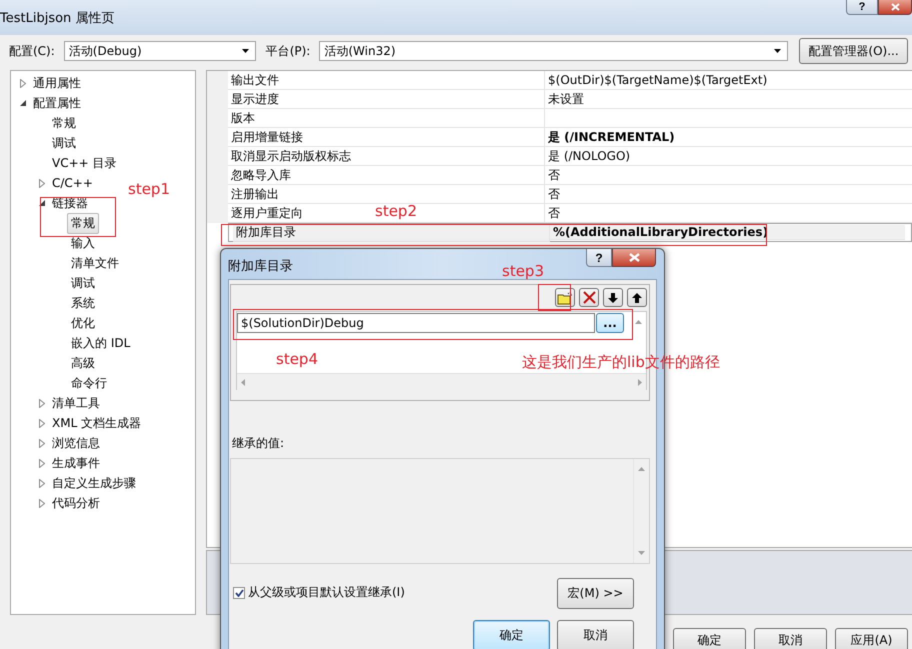  I want to click on property-name: 启用增量链接, so click(386, 137).